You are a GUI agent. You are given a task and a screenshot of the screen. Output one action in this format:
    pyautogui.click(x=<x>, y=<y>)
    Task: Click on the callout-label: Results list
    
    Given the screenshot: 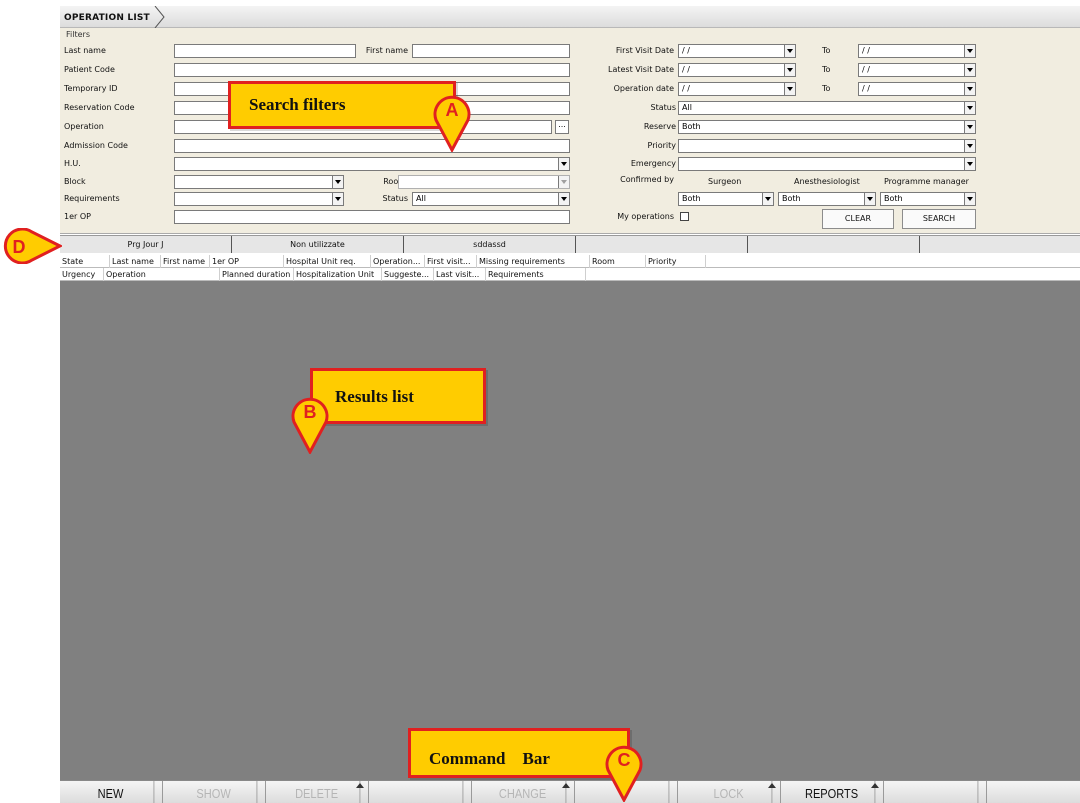 What is the action you would take?
    pyautogui.click(x=374, y=396)
    